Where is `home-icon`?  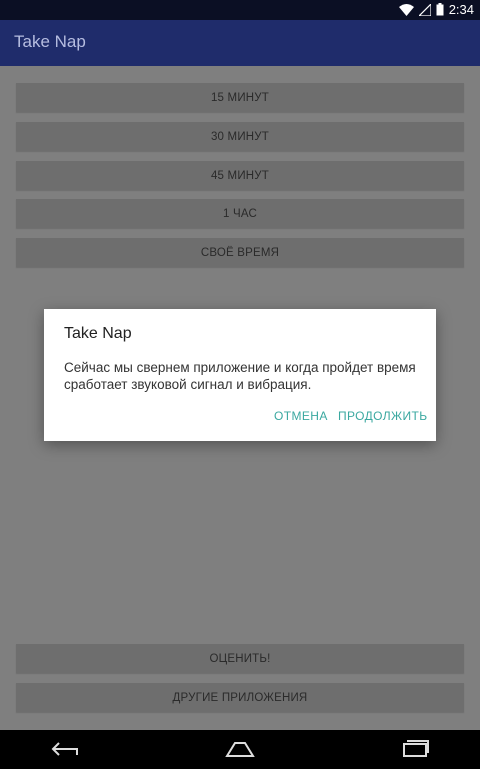 home-icon is located at coordinates (240, 749).